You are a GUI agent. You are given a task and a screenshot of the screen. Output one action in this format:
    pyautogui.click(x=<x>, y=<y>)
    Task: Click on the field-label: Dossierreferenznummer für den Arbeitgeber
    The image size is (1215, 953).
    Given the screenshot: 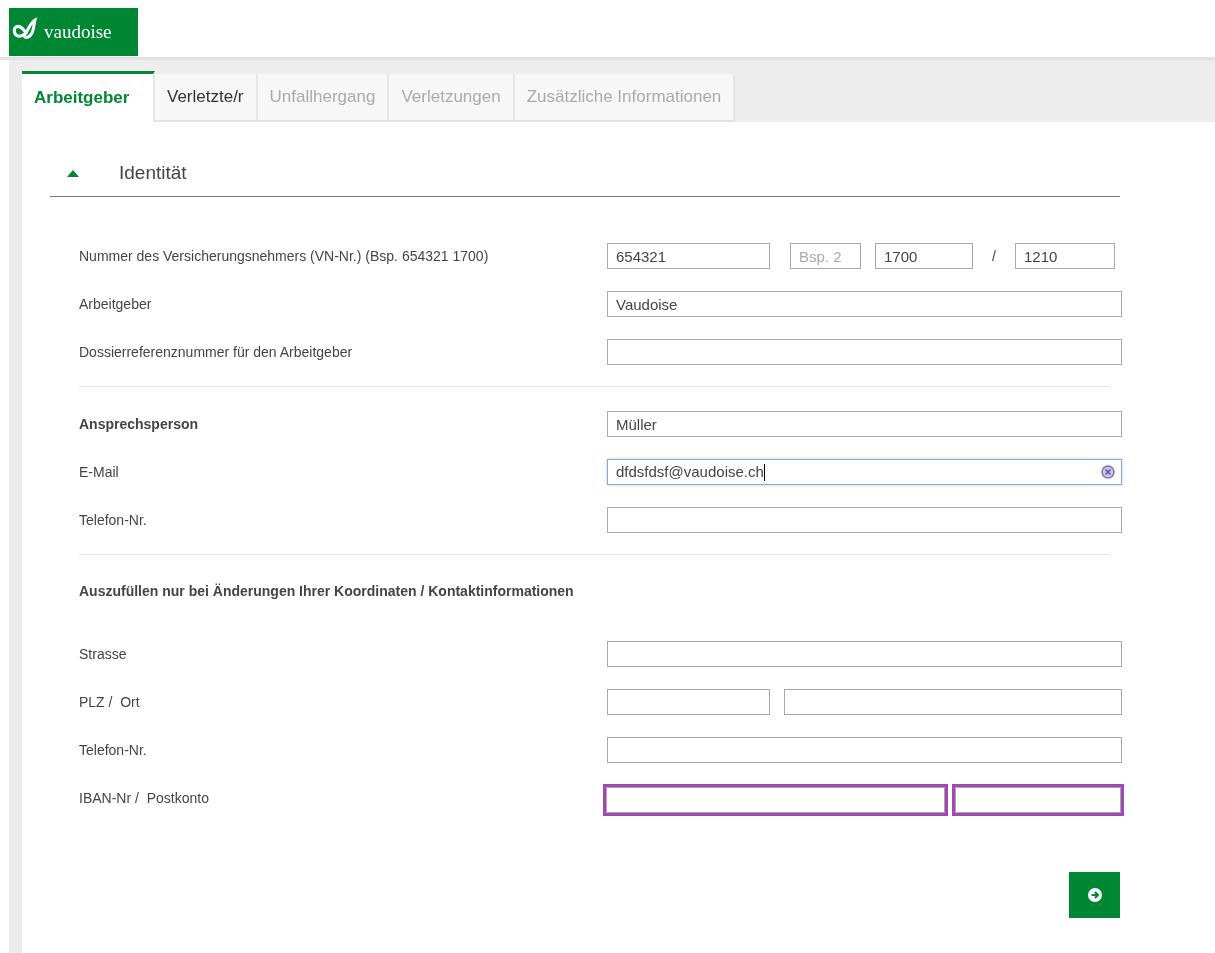 What is the action you would take?
    pyautogui.click(x=216, y=352)
    